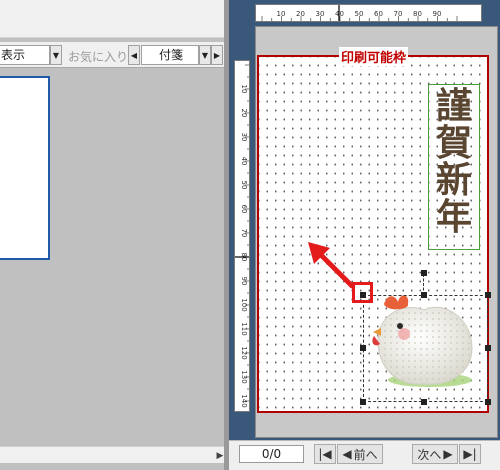 The width and height of the screenshot is (500, 470). I want to click on view-combo-value: 表示, so click(13, 55).